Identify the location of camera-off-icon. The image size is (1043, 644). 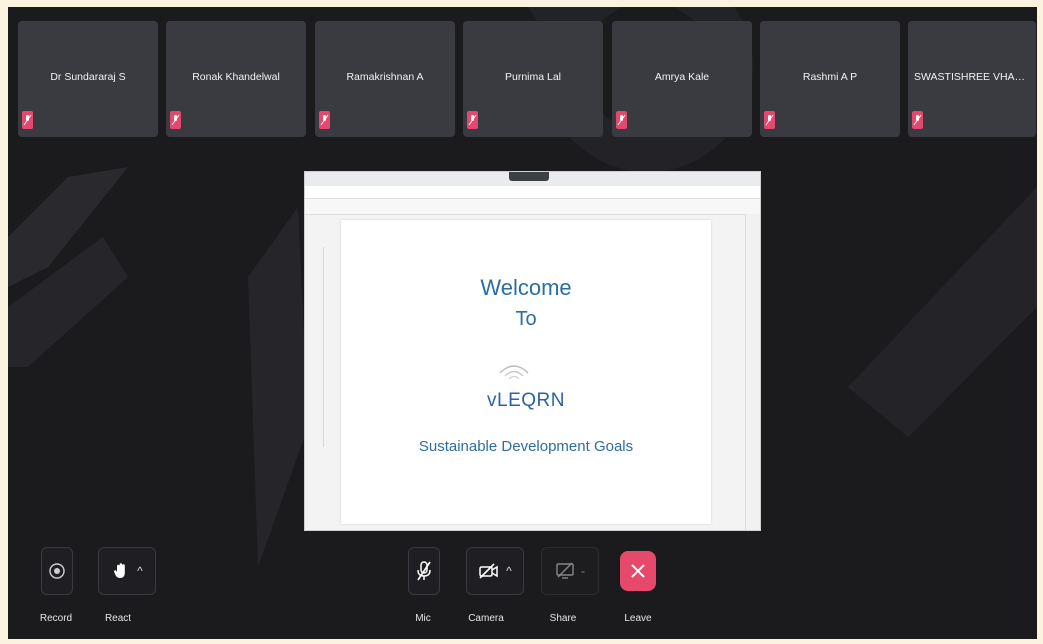
(488, 571).